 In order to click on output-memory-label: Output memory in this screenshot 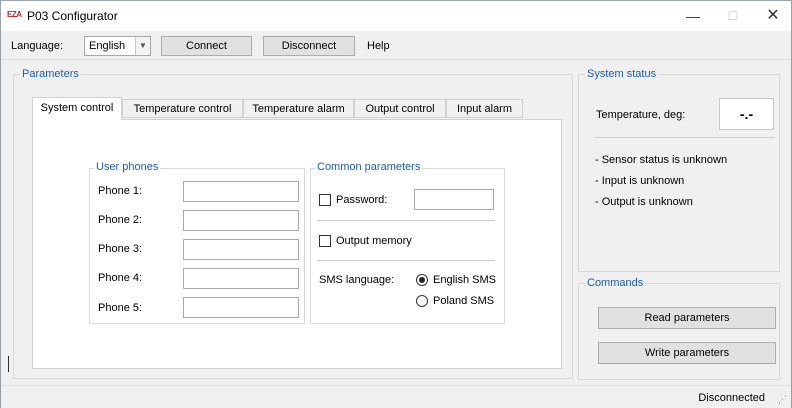, I will do `click(374, 241)`.